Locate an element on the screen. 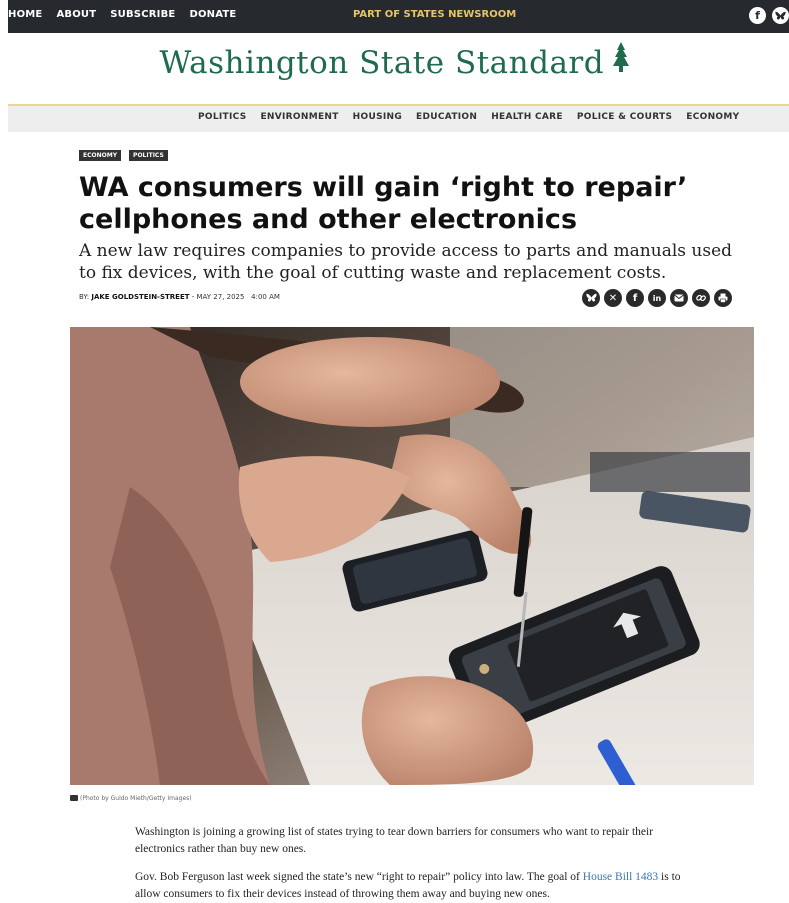 The image size is (789, 903). byline-prefix: BY: is located at coordinates (84, 297).